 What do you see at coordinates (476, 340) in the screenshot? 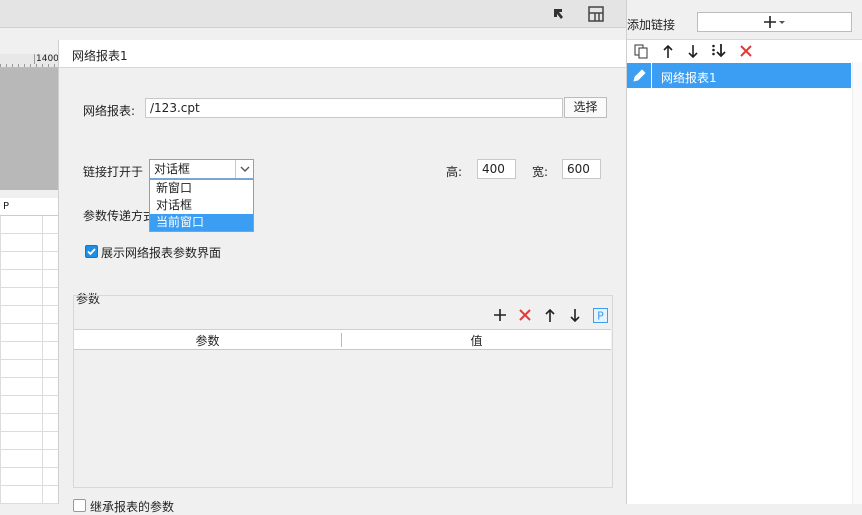
I see `column-header-value: 值` at bounding box center [476, 340].